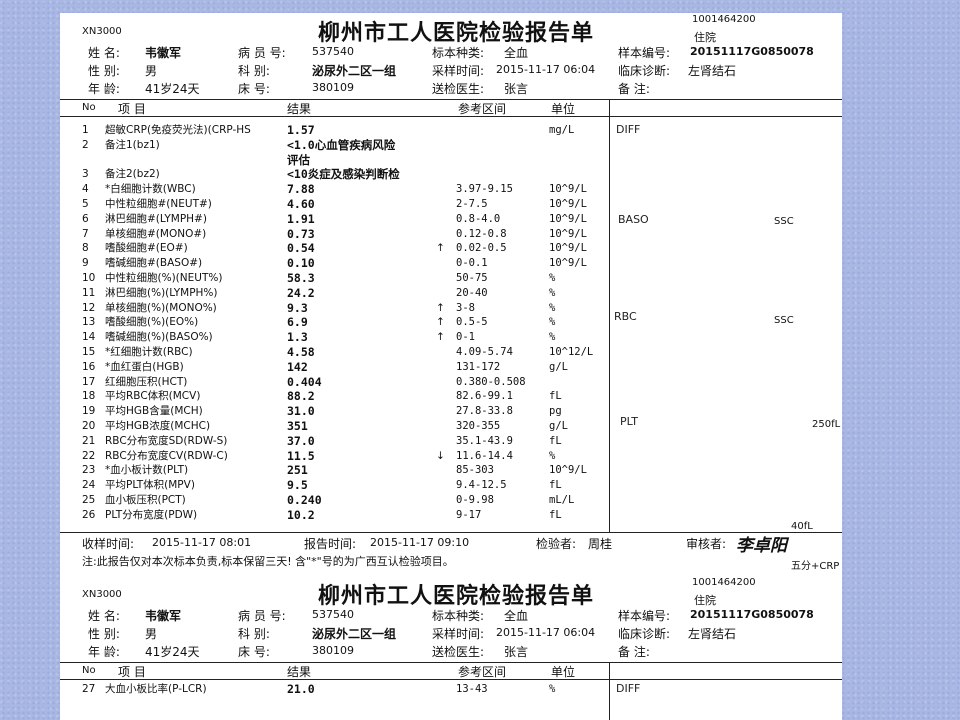 The height and width of the screenshot is (720, 960). I want to click on footer-rule, so click(451, 532).